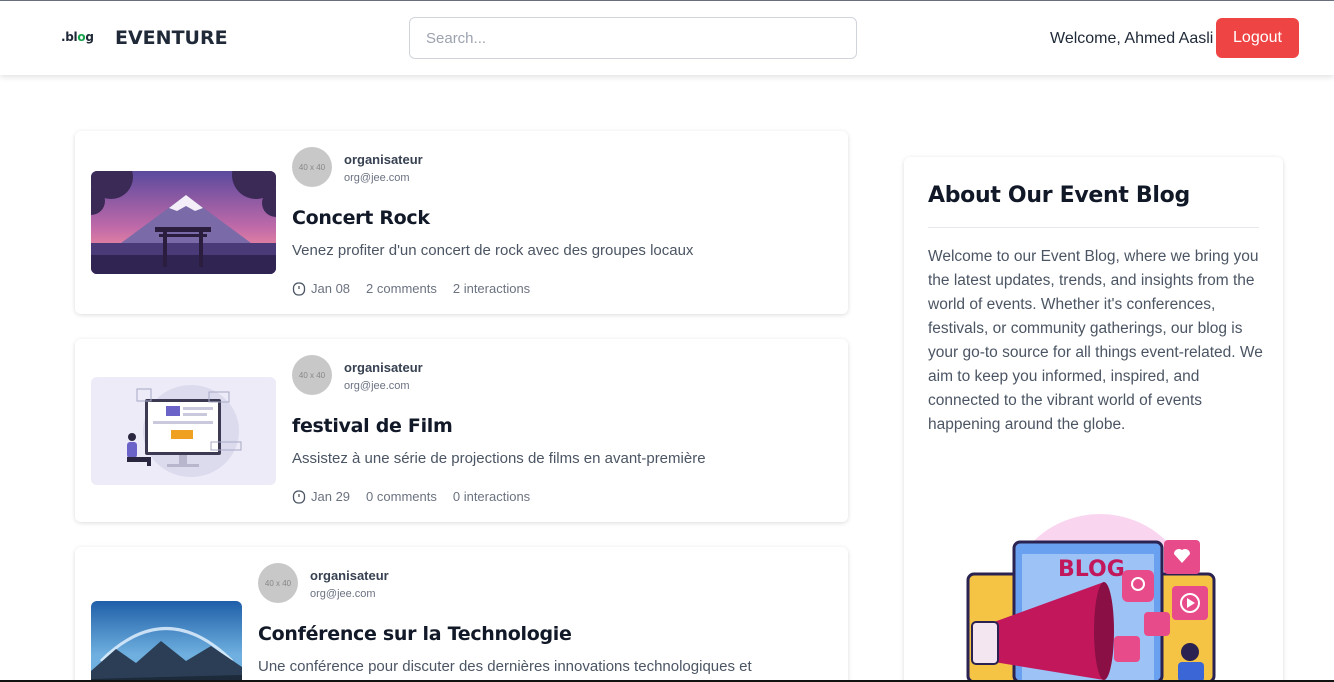 This screenshot has height=682, width=1334. I want to click on brand-name: EVENTURE, so click(171, 38).